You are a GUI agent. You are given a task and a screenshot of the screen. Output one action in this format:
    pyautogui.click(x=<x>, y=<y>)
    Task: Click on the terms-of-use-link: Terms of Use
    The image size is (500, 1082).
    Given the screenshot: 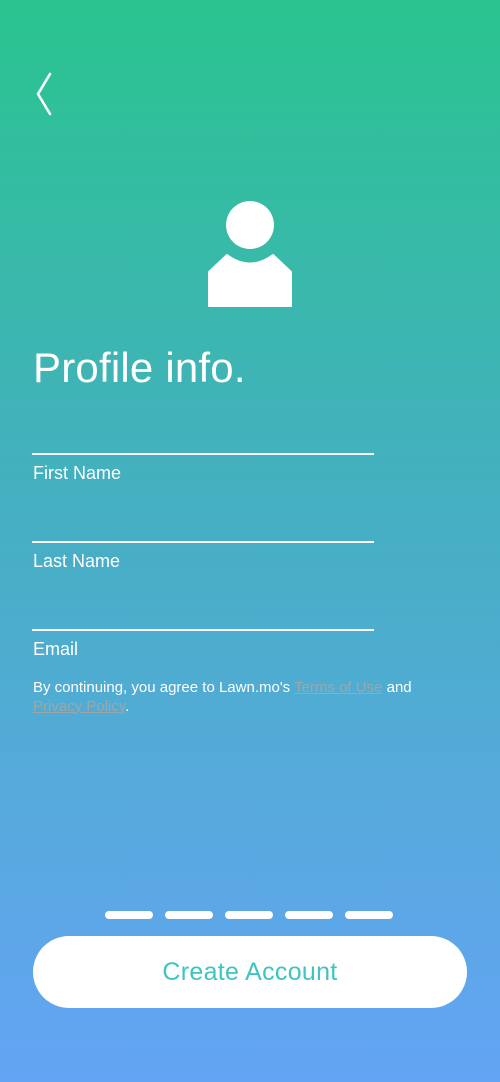 What is the action you would take?
    pyautogui.click(x=338, y=687)
    